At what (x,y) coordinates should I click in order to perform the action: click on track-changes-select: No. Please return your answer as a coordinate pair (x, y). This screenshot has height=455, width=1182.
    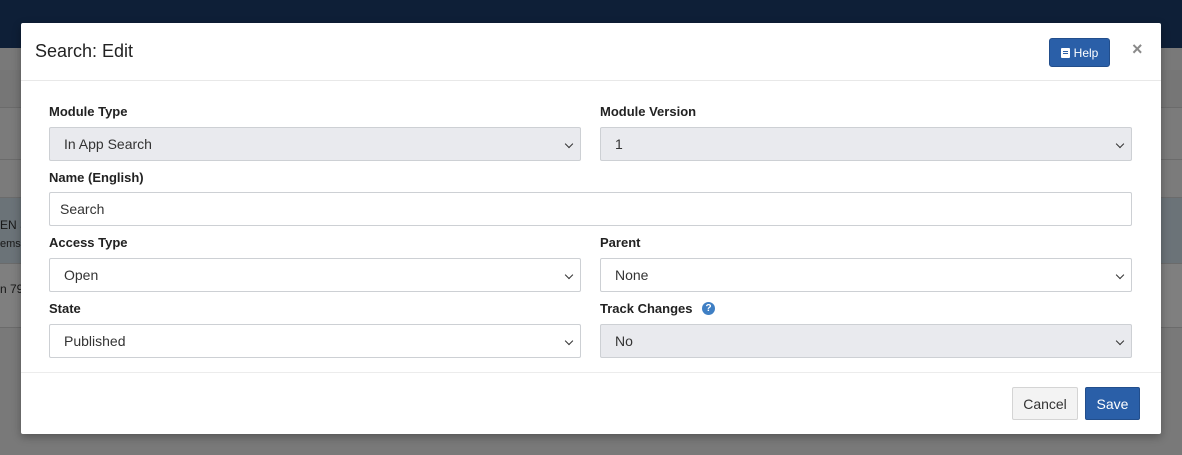
    Looking at the image, I should click on (866, 341).